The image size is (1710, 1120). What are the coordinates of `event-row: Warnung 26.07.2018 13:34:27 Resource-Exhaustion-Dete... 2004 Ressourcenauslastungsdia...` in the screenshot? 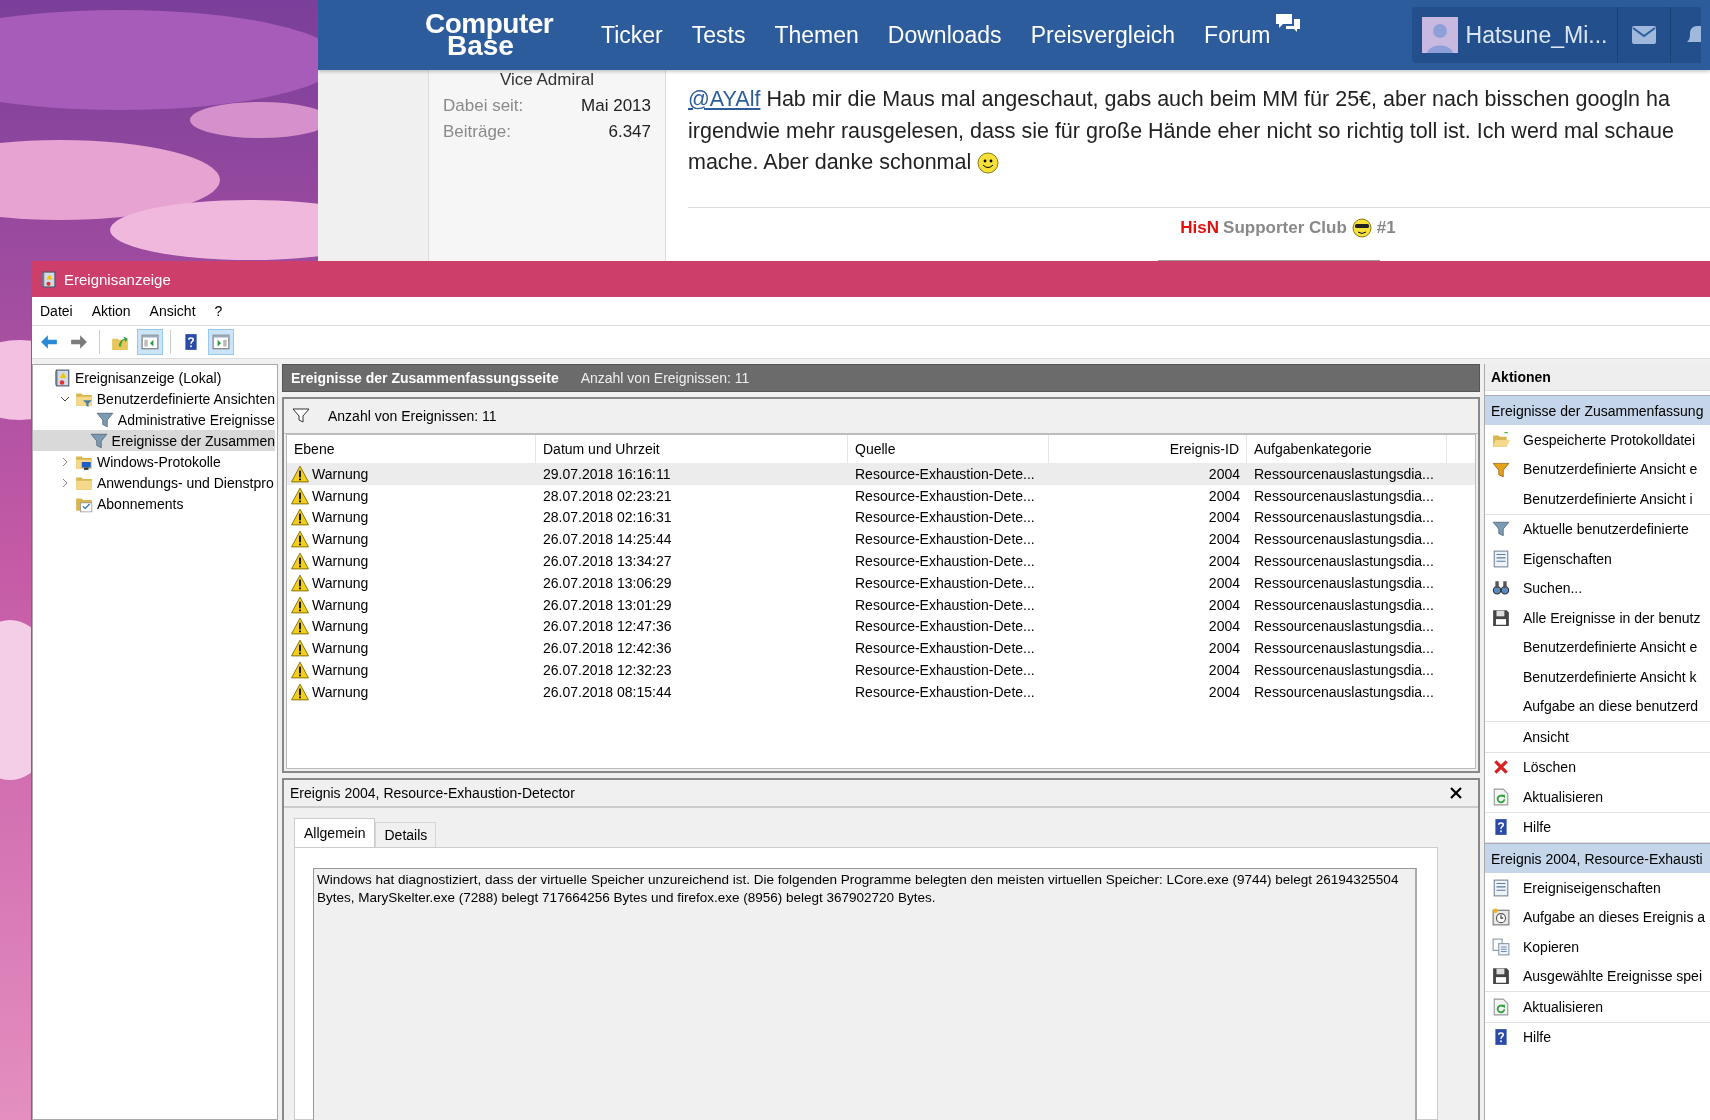 It's located at (881, 561).